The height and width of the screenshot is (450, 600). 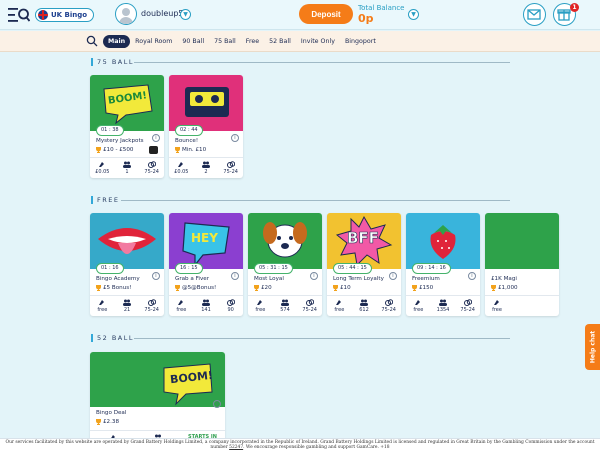 What do you see at coordinates (19, 15) in the screenshot?
I see `menu-search-icon` at bounding box center [19, 15].